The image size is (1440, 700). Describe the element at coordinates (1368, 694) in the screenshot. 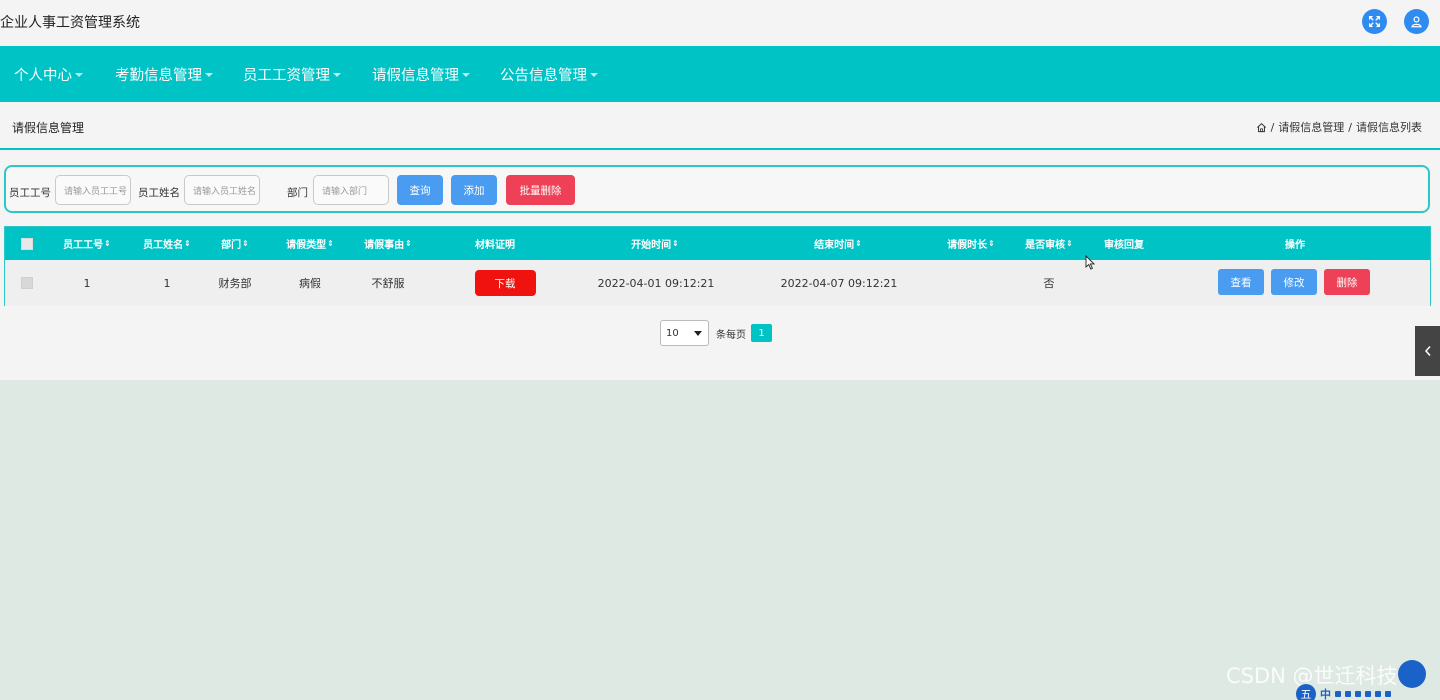

I see `ime-keyboard-icon` at that location.